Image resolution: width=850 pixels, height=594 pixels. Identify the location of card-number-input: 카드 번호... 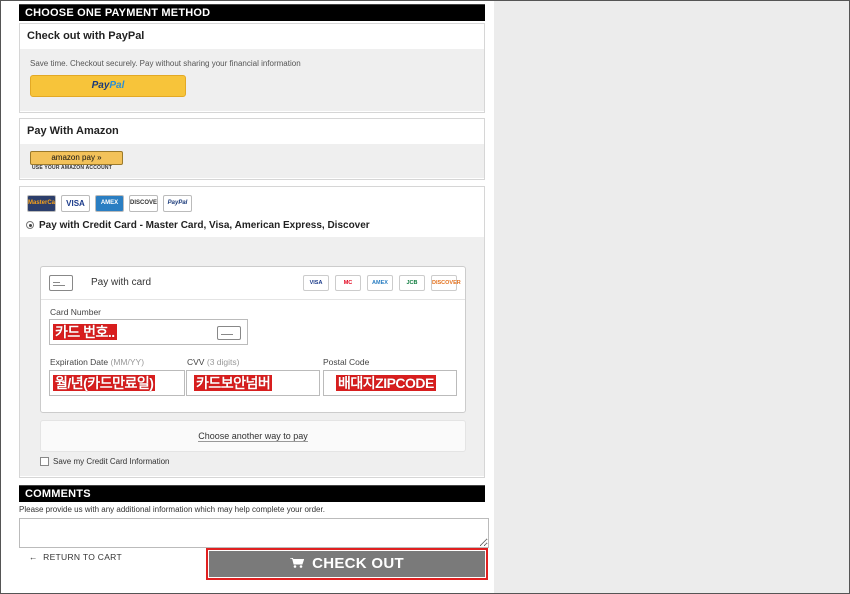
(148, 332).